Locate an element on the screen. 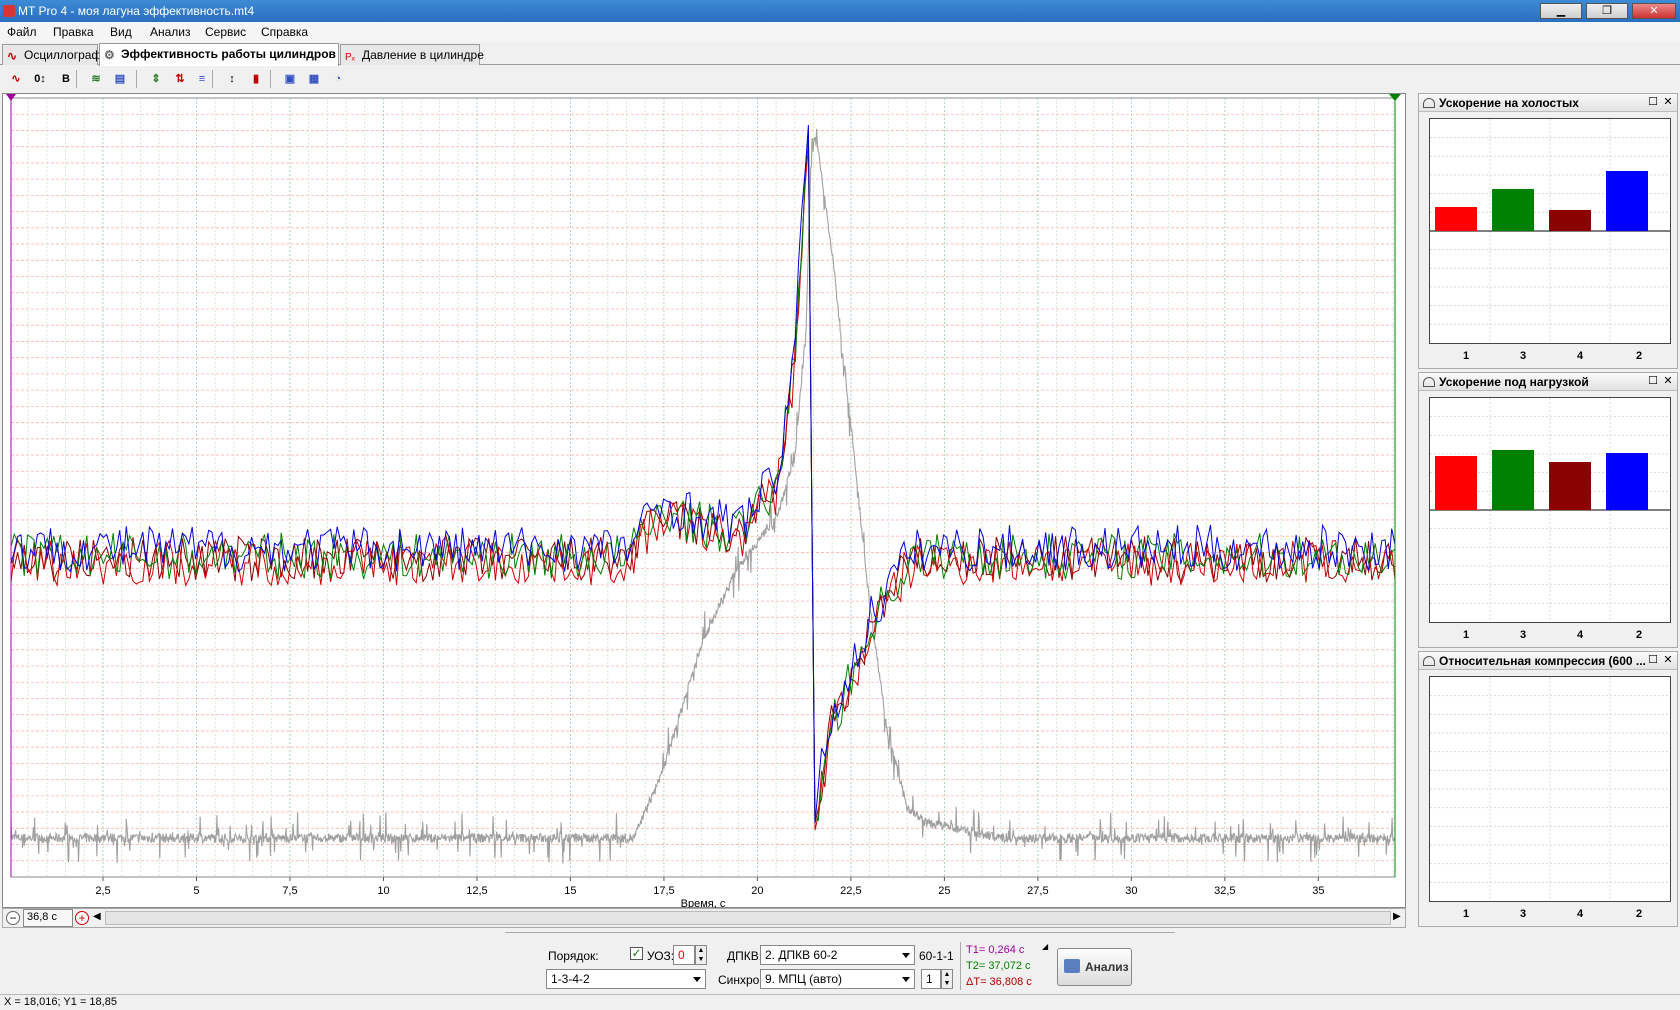 This screenshot has height=1010, width=1680. settings-icon: ◔ is located at coordinates (338, 79).